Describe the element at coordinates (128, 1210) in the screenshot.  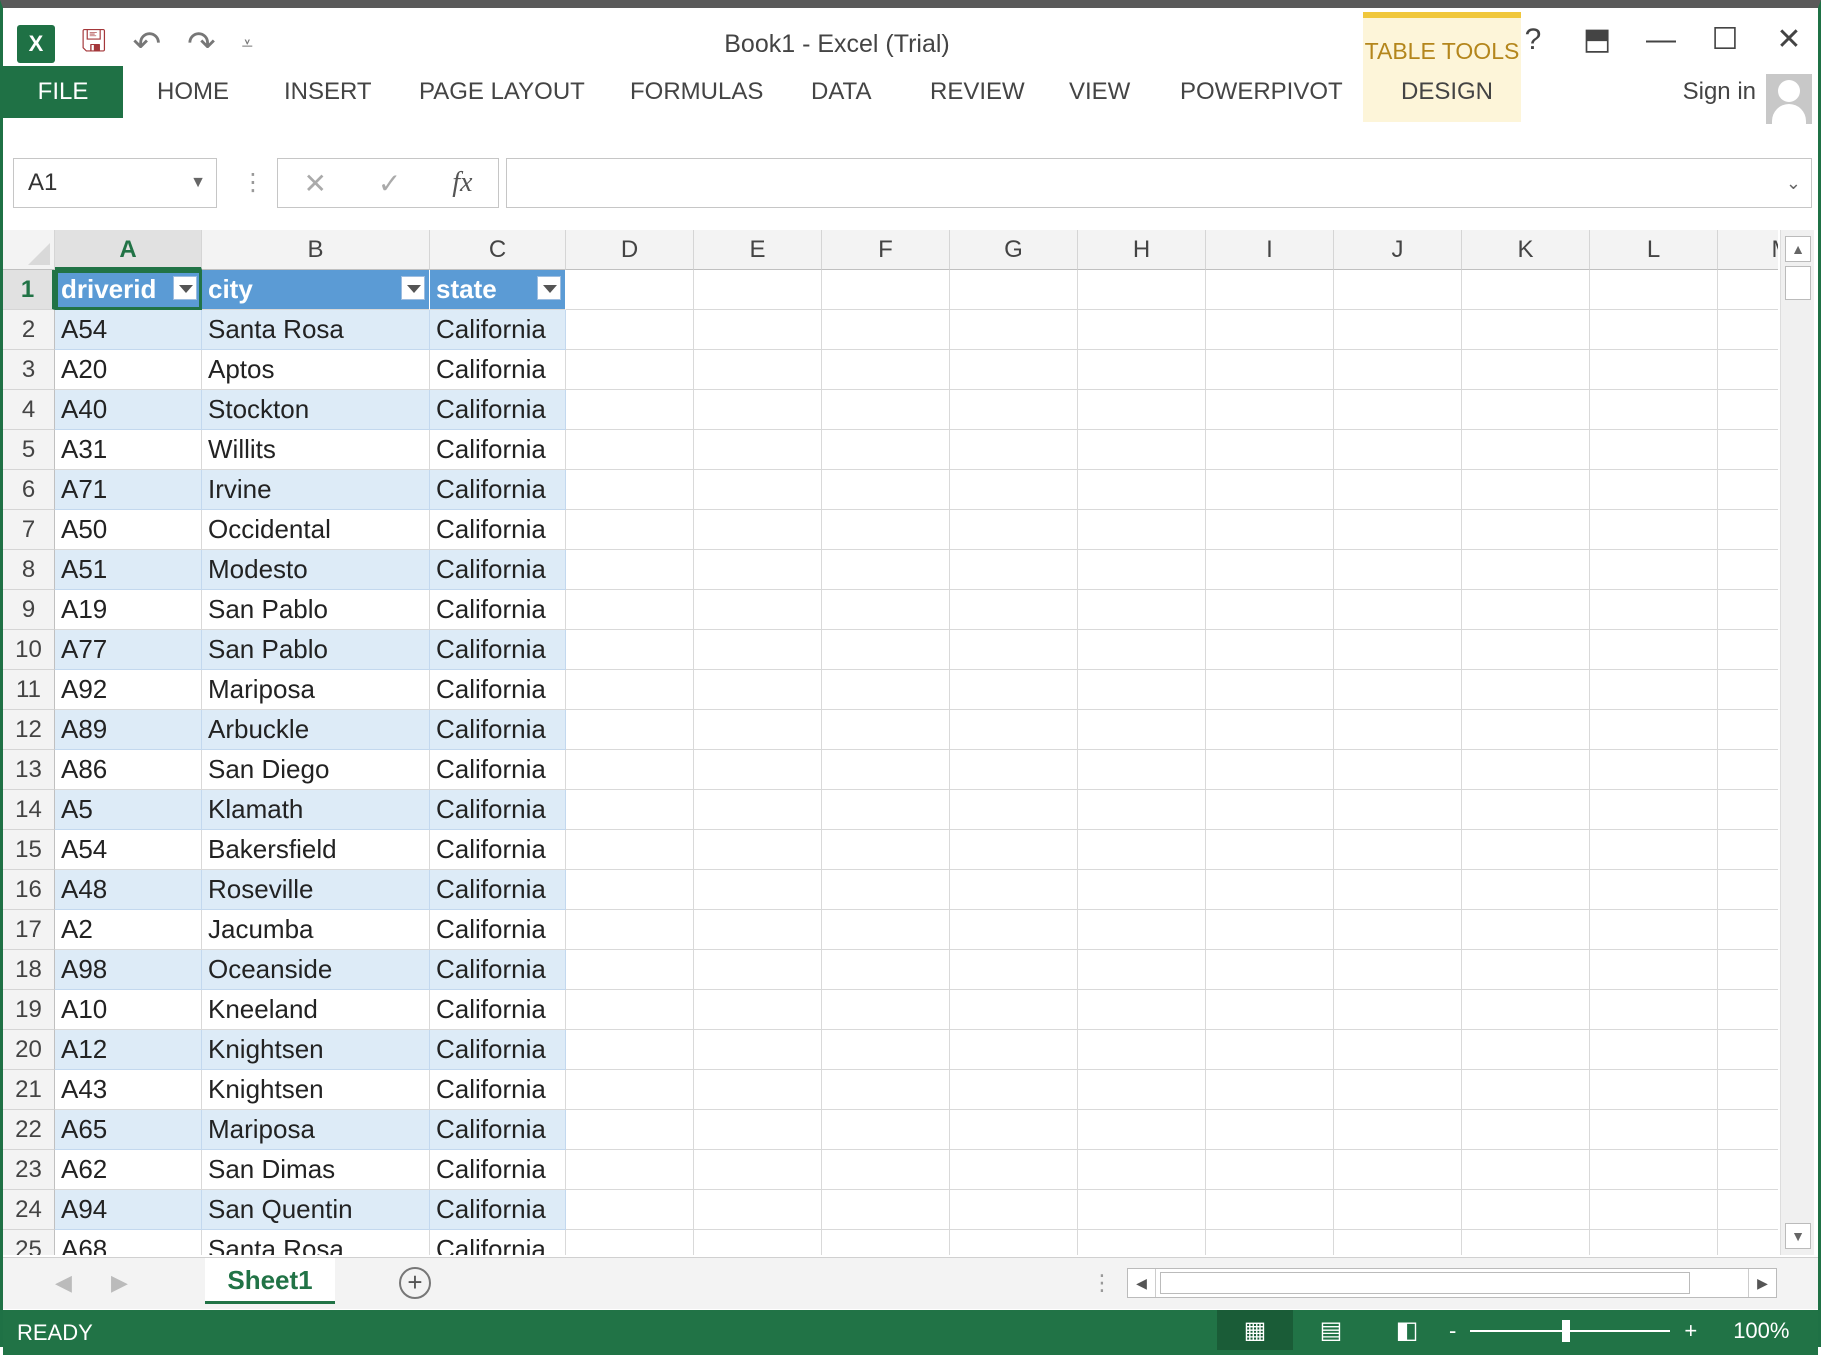
I see `table-cell: A94` at that location.